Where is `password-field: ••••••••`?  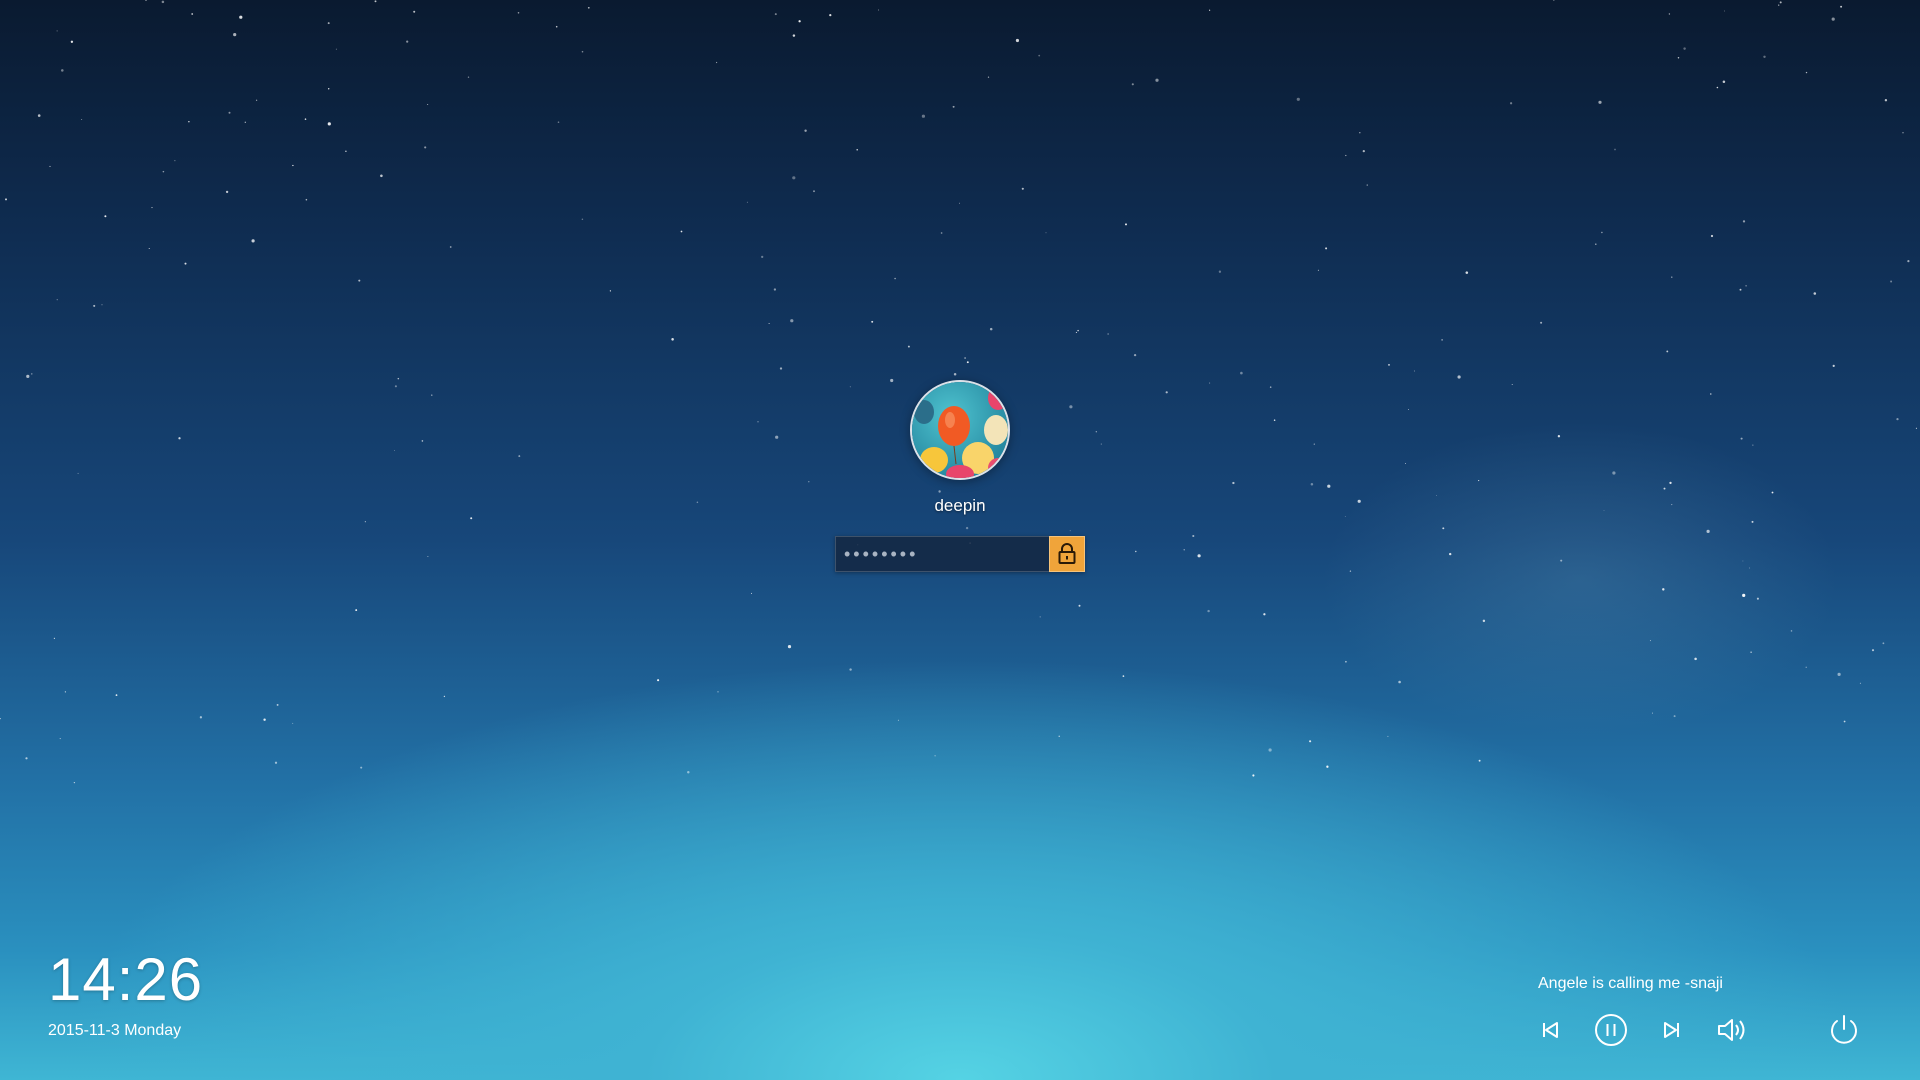 password-field: •••••••• is located at coordinates (942, 554).